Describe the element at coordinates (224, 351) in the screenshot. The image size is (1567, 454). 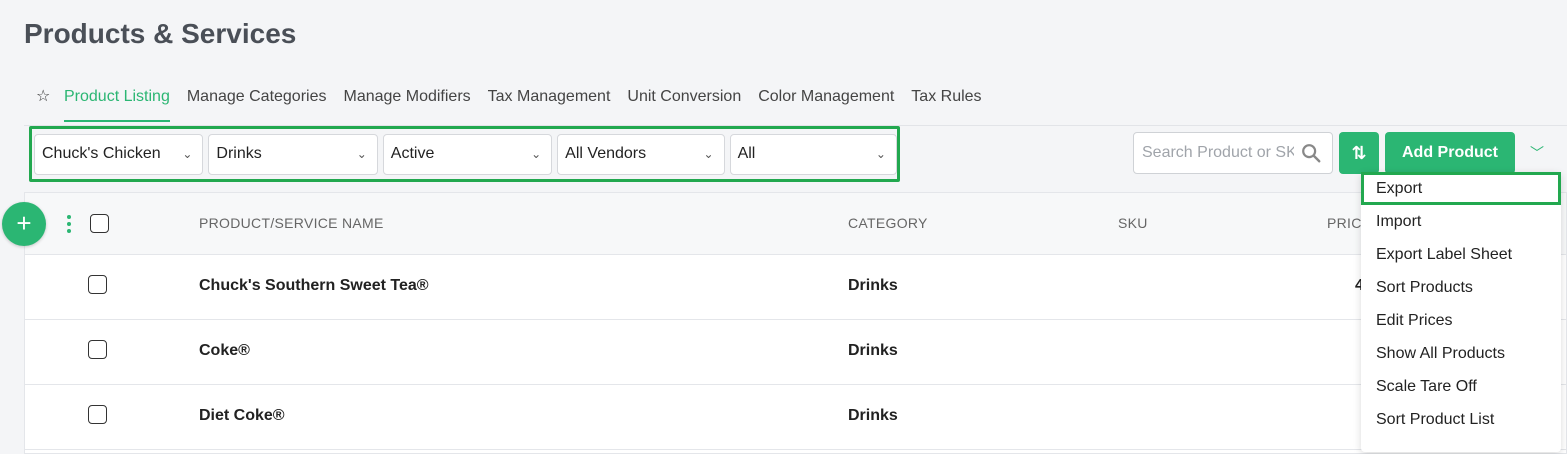
I see `product-name: Coke®` at that location.